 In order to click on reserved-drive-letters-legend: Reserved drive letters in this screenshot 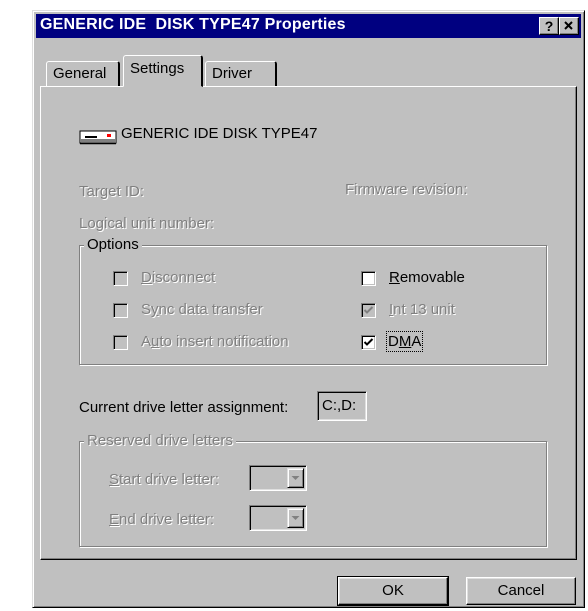, I will do `click(160, 440)`.